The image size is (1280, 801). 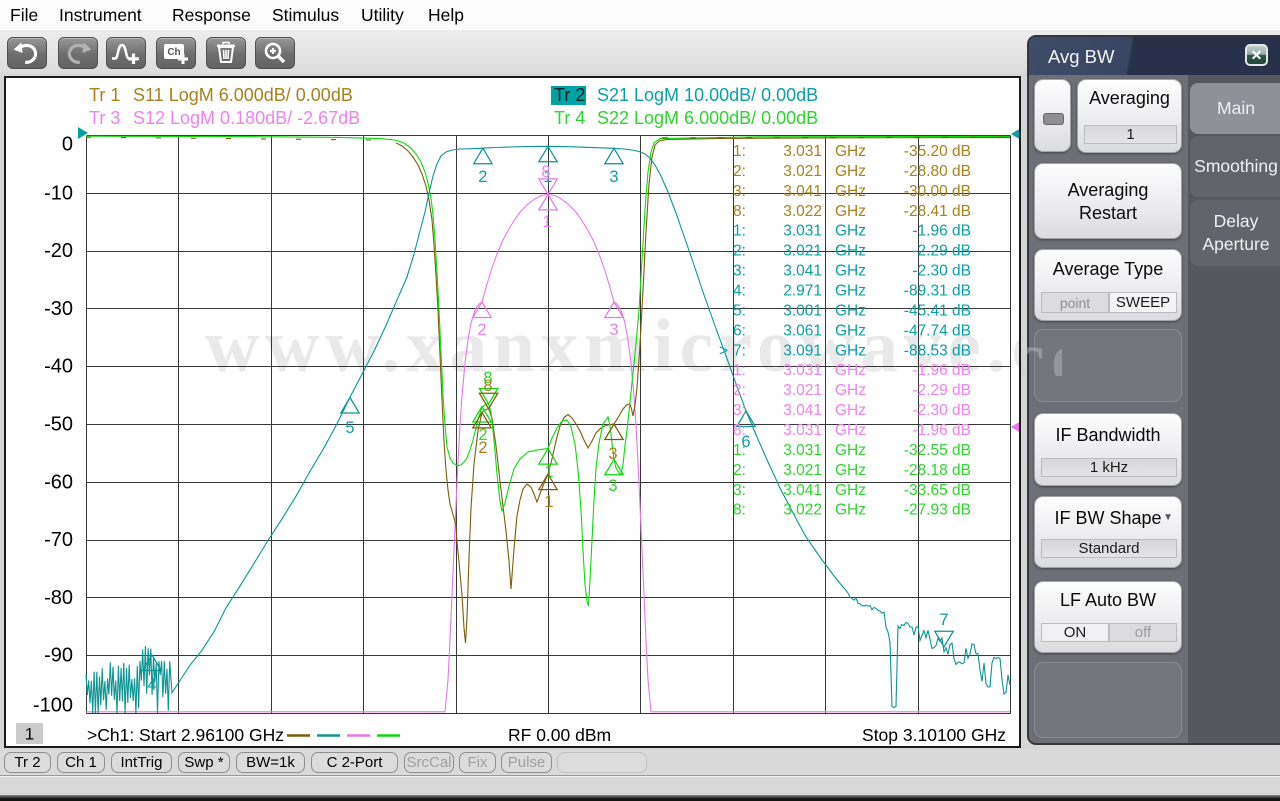 What do you see at coordinates (937, 350) in the screenshot?
I see `svg-text: -88.53 dB` at bounding box center [937, 350].